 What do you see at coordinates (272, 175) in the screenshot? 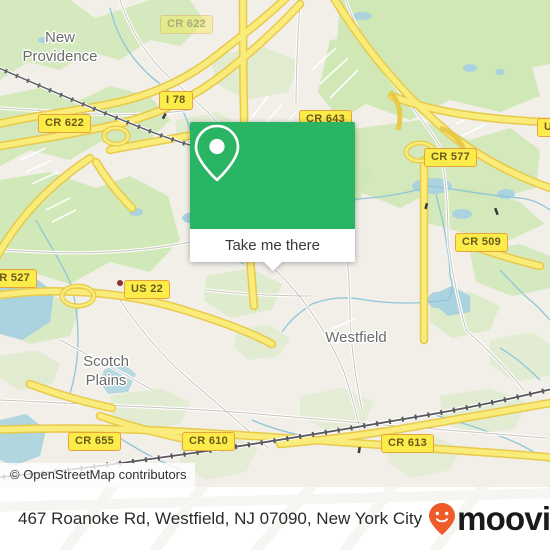
I see `popup-header` at bounding box center [272, 175].